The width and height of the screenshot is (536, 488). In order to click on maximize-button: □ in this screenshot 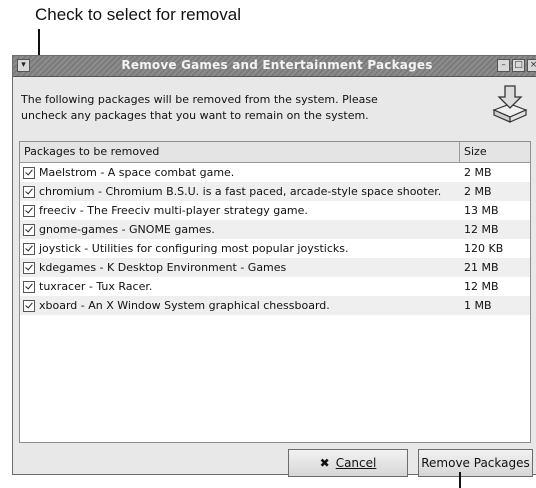, I will do `click(518, 65)`.